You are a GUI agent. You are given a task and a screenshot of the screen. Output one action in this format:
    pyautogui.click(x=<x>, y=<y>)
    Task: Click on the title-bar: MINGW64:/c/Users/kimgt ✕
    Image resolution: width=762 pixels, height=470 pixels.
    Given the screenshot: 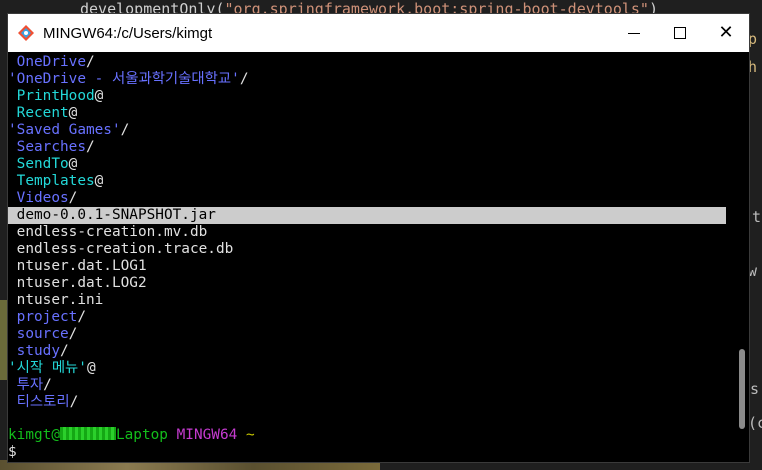 What is the action you would take?
    pyautogui.click(x=378, y=33)
    